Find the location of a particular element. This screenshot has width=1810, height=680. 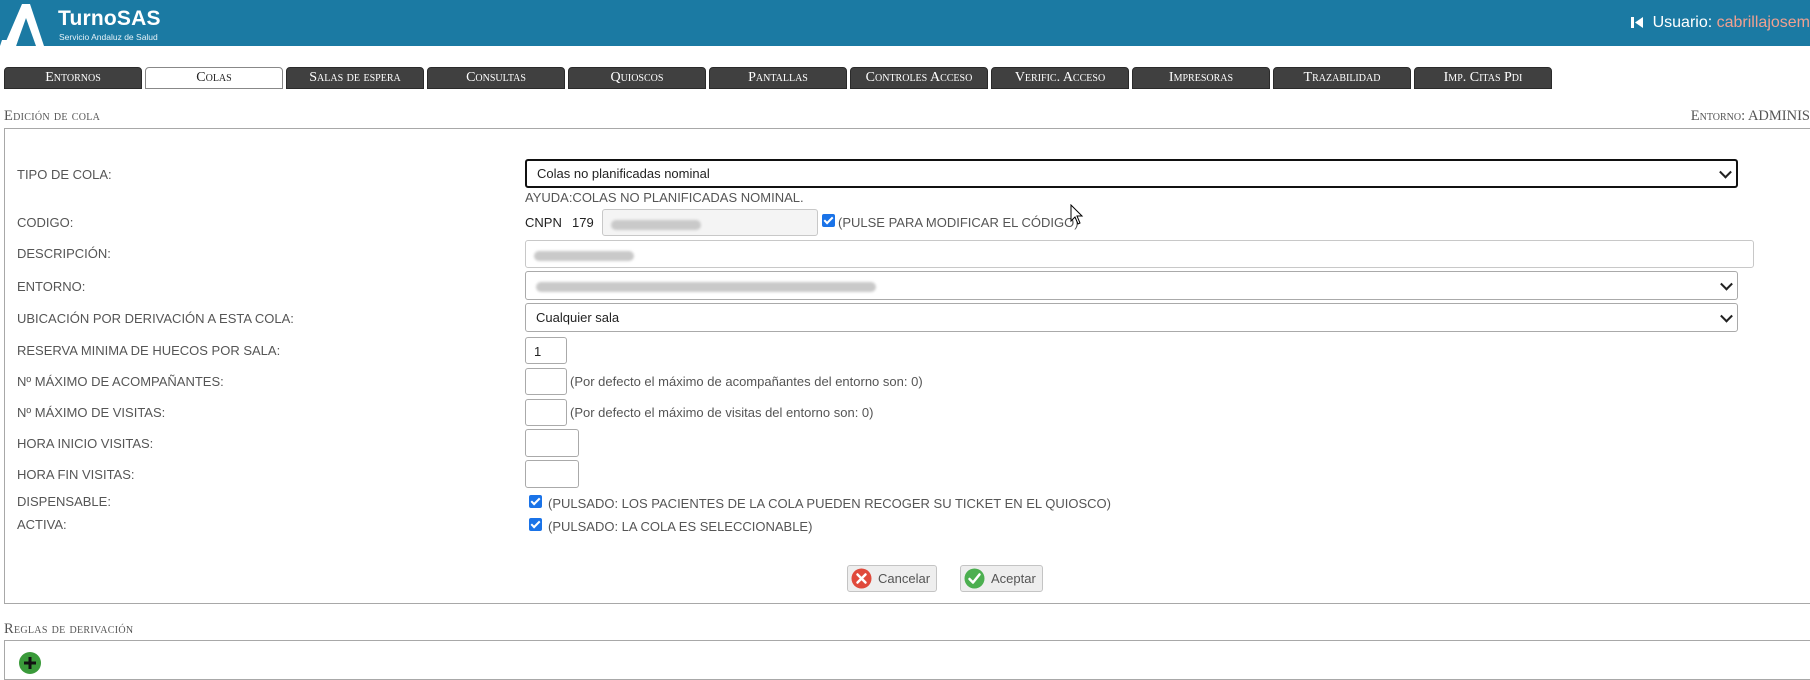

mouse-cursor-icon is located at coordinates (1077, 214).